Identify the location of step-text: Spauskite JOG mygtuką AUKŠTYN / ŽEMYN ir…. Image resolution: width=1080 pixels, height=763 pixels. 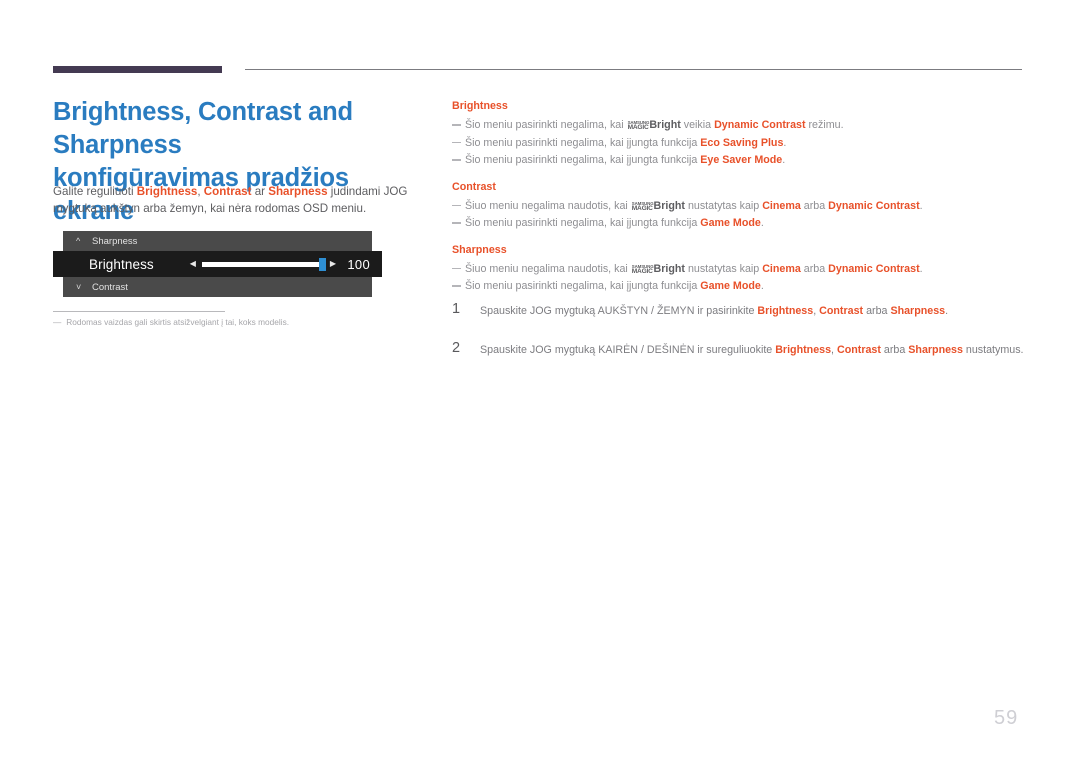
(756, 311).